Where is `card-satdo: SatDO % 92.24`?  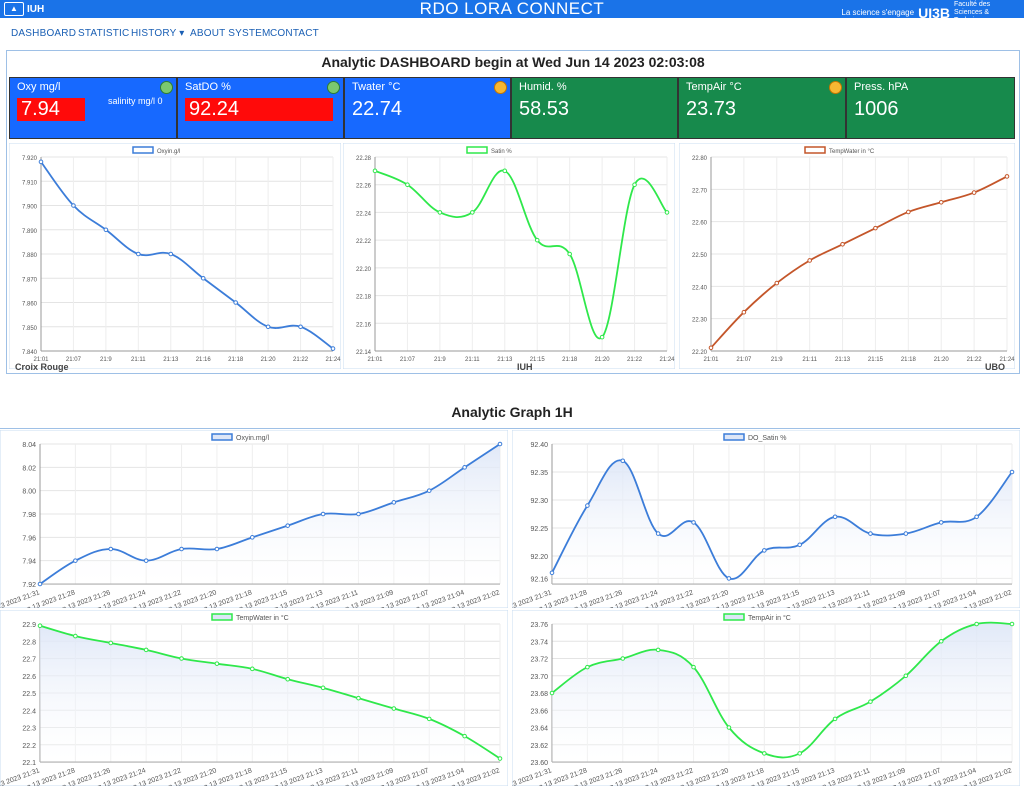 card-satdo: SatDO % 92.24 is located at coordinates (260, 108).